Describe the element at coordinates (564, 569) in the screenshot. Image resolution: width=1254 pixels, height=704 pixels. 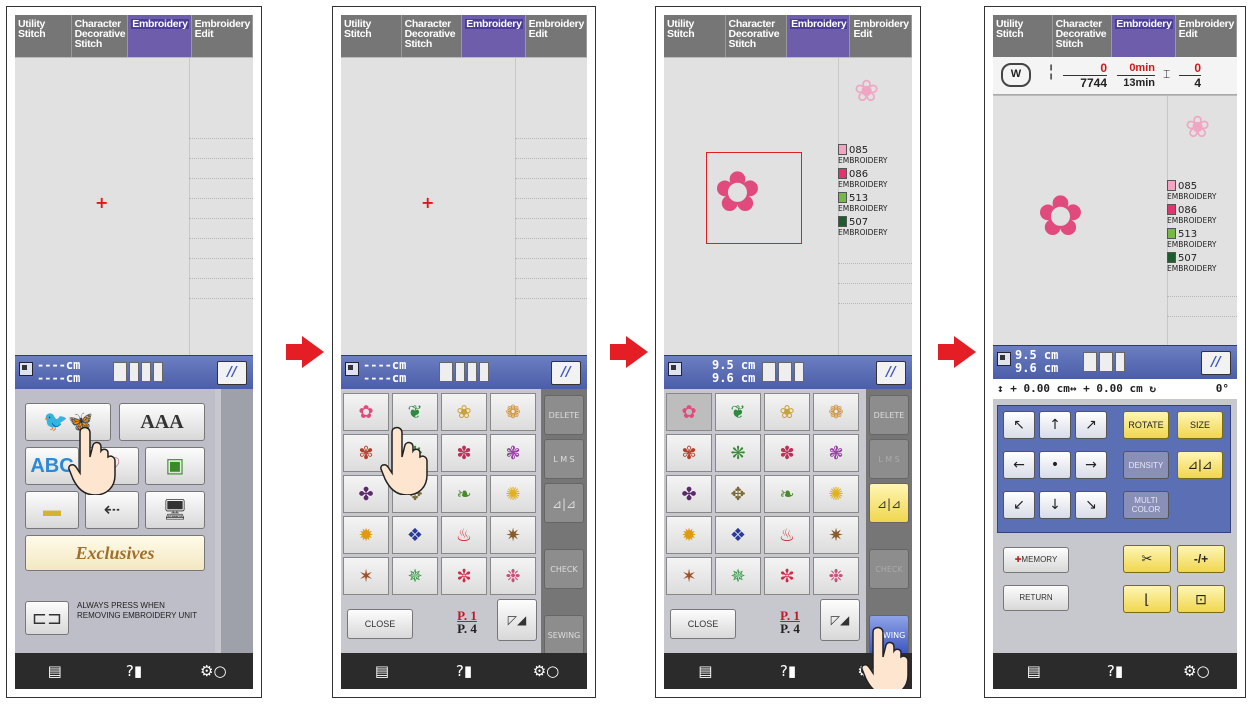
I see `check-button: CHECK` at that location.